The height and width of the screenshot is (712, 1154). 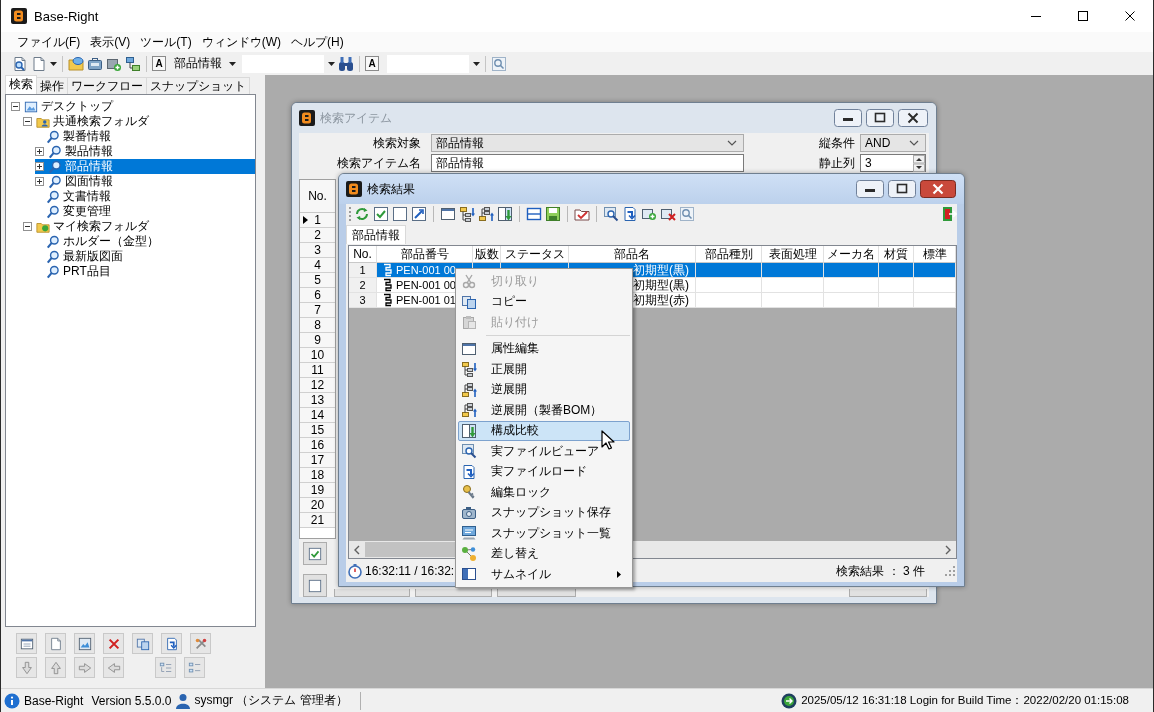 What do you see at coordinates (317, 475) in the screenshot?
I see `row-header: 18` at bounding box center [317, 475].